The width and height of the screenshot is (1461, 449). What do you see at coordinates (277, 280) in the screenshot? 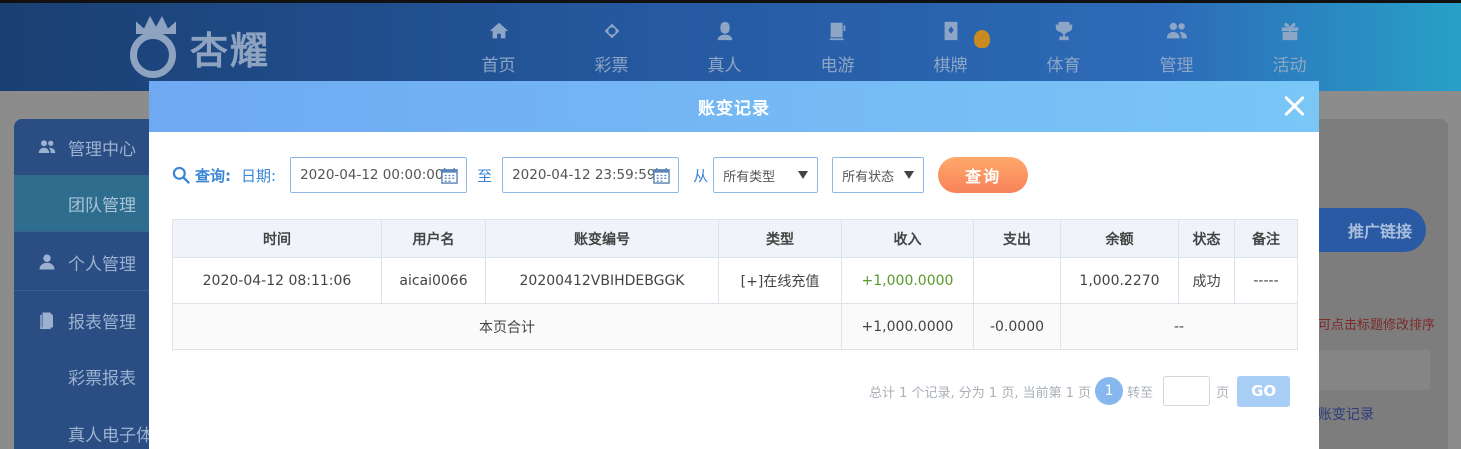
I see `cell-time: 2020-04-12 08:11:06` at bounding box center [277, 280].